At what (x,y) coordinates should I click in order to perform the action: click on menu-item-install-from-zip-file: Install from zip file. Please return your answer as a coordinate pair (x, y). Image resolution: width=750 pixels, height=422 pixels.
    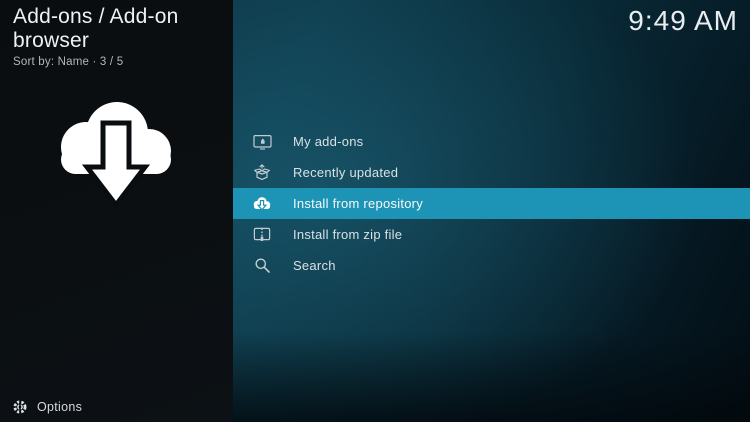
    Looking at the image, I should click on (491, 234).